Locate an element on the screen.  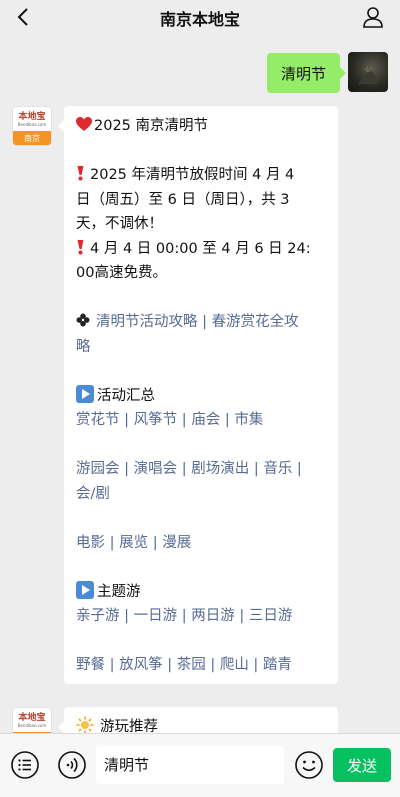
second-message-title-line: 游玩推荐 is located at coordinates (201, 724).